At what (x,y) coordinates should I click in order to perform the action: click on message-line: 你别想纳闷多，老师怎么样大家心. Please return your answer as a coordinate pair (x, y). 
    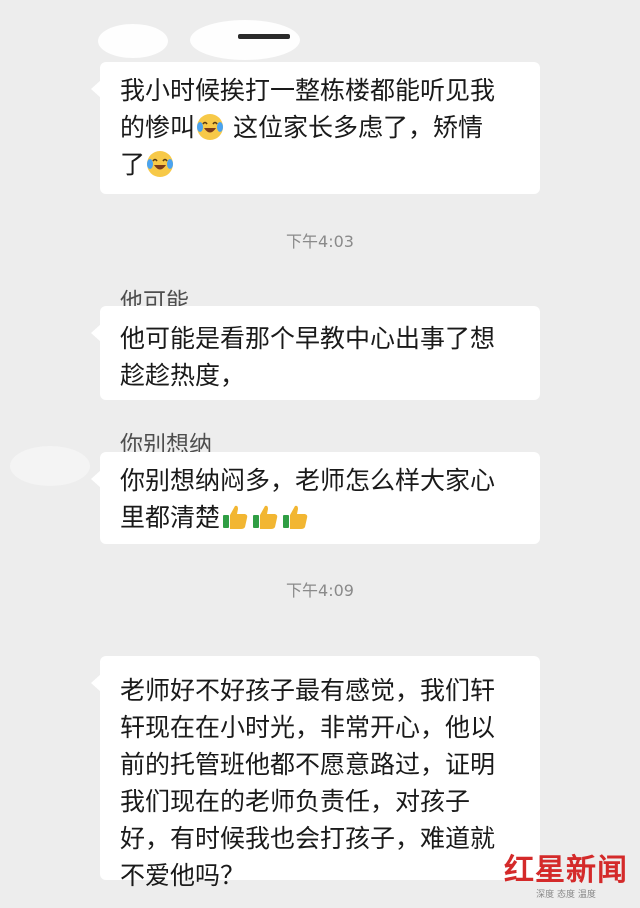
    Looking at the image, I should click on (308, 480).